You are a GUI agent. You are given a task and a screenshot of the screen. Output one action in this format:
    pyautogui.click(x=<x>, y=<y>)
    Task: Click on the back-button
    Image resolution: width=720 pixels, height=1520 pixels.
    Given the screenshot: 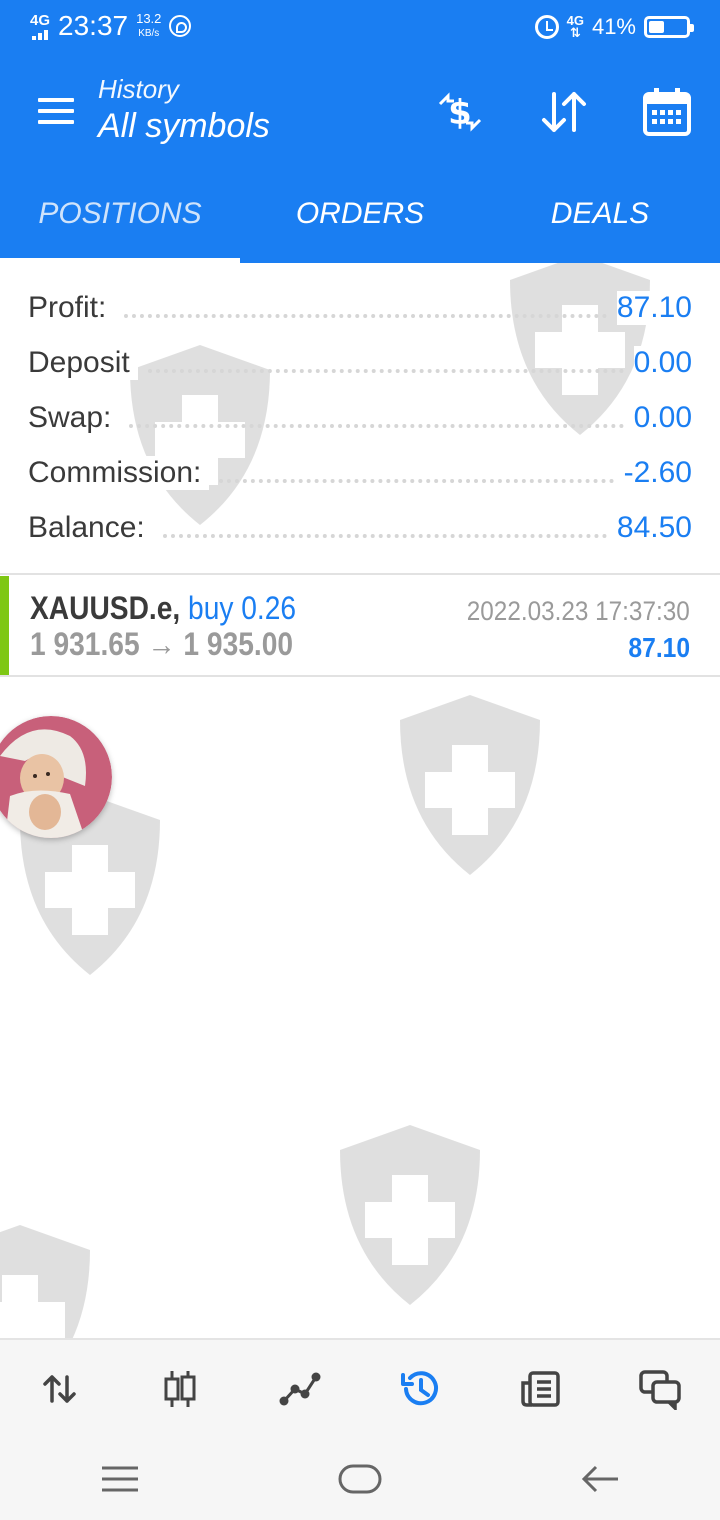 What is the action you would take?
    pyautogui.click(x=600, y=1479)
    